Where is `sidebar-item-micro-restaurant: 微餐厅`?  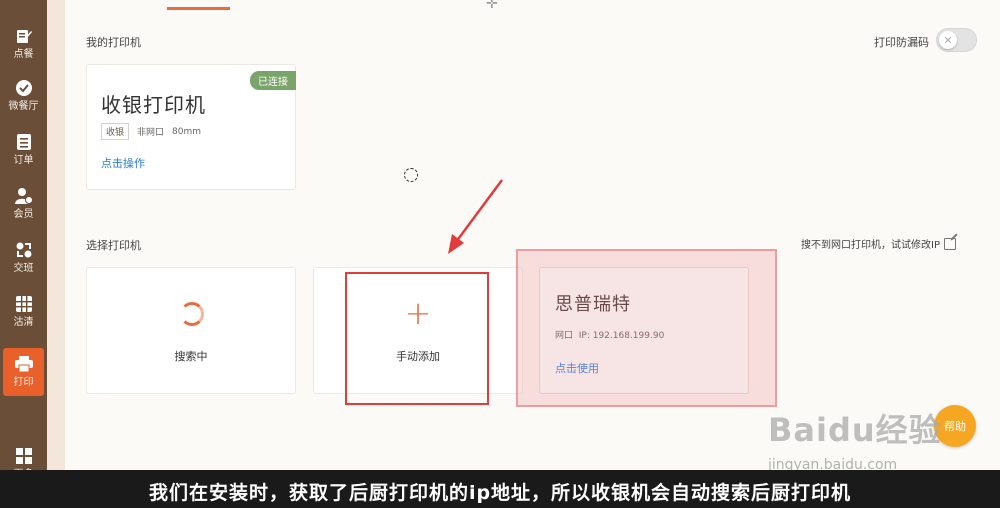
sidebar-item-micro-restaurant: 微餐厅 is located at coordinates (23, 96).